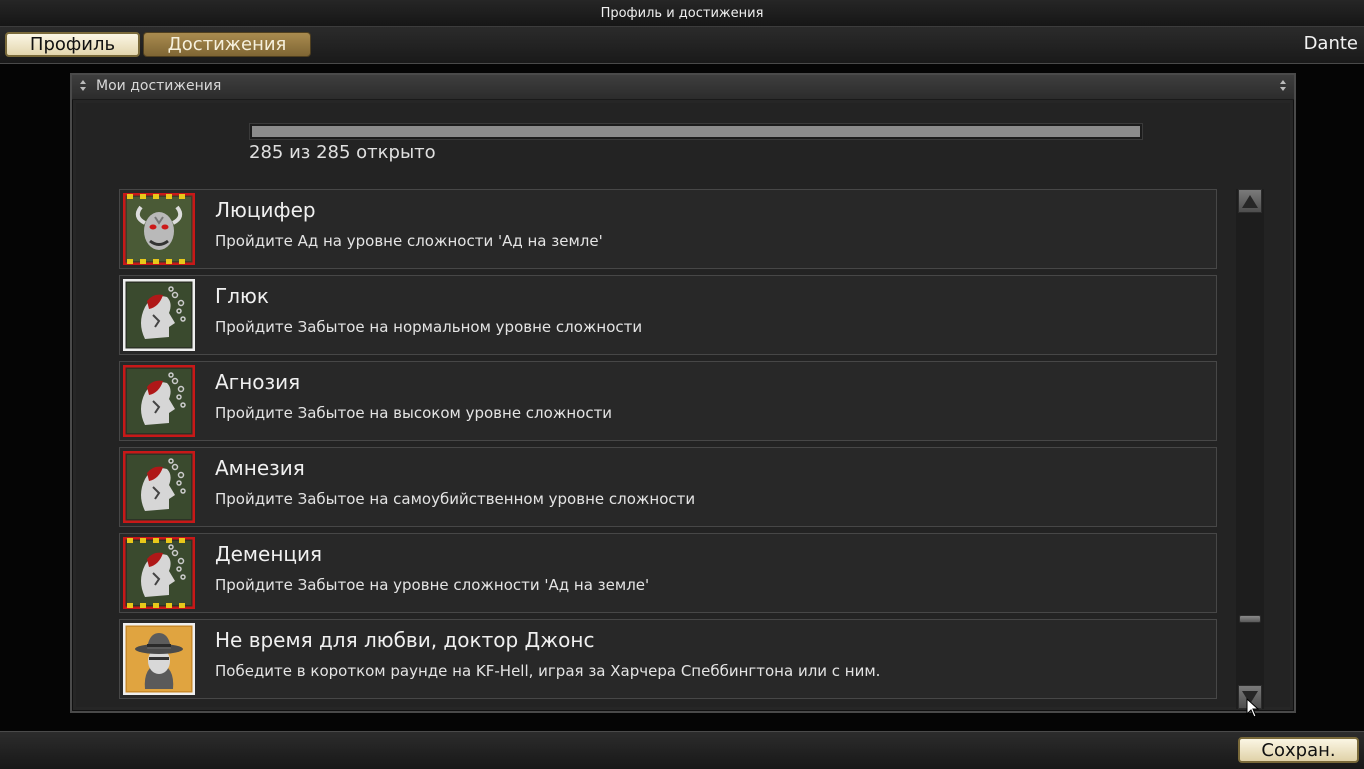  What do you see at coordinates (1250, 619) in the screenshot?
I see `scroll-thumb` at bounding box center [1250, 619].